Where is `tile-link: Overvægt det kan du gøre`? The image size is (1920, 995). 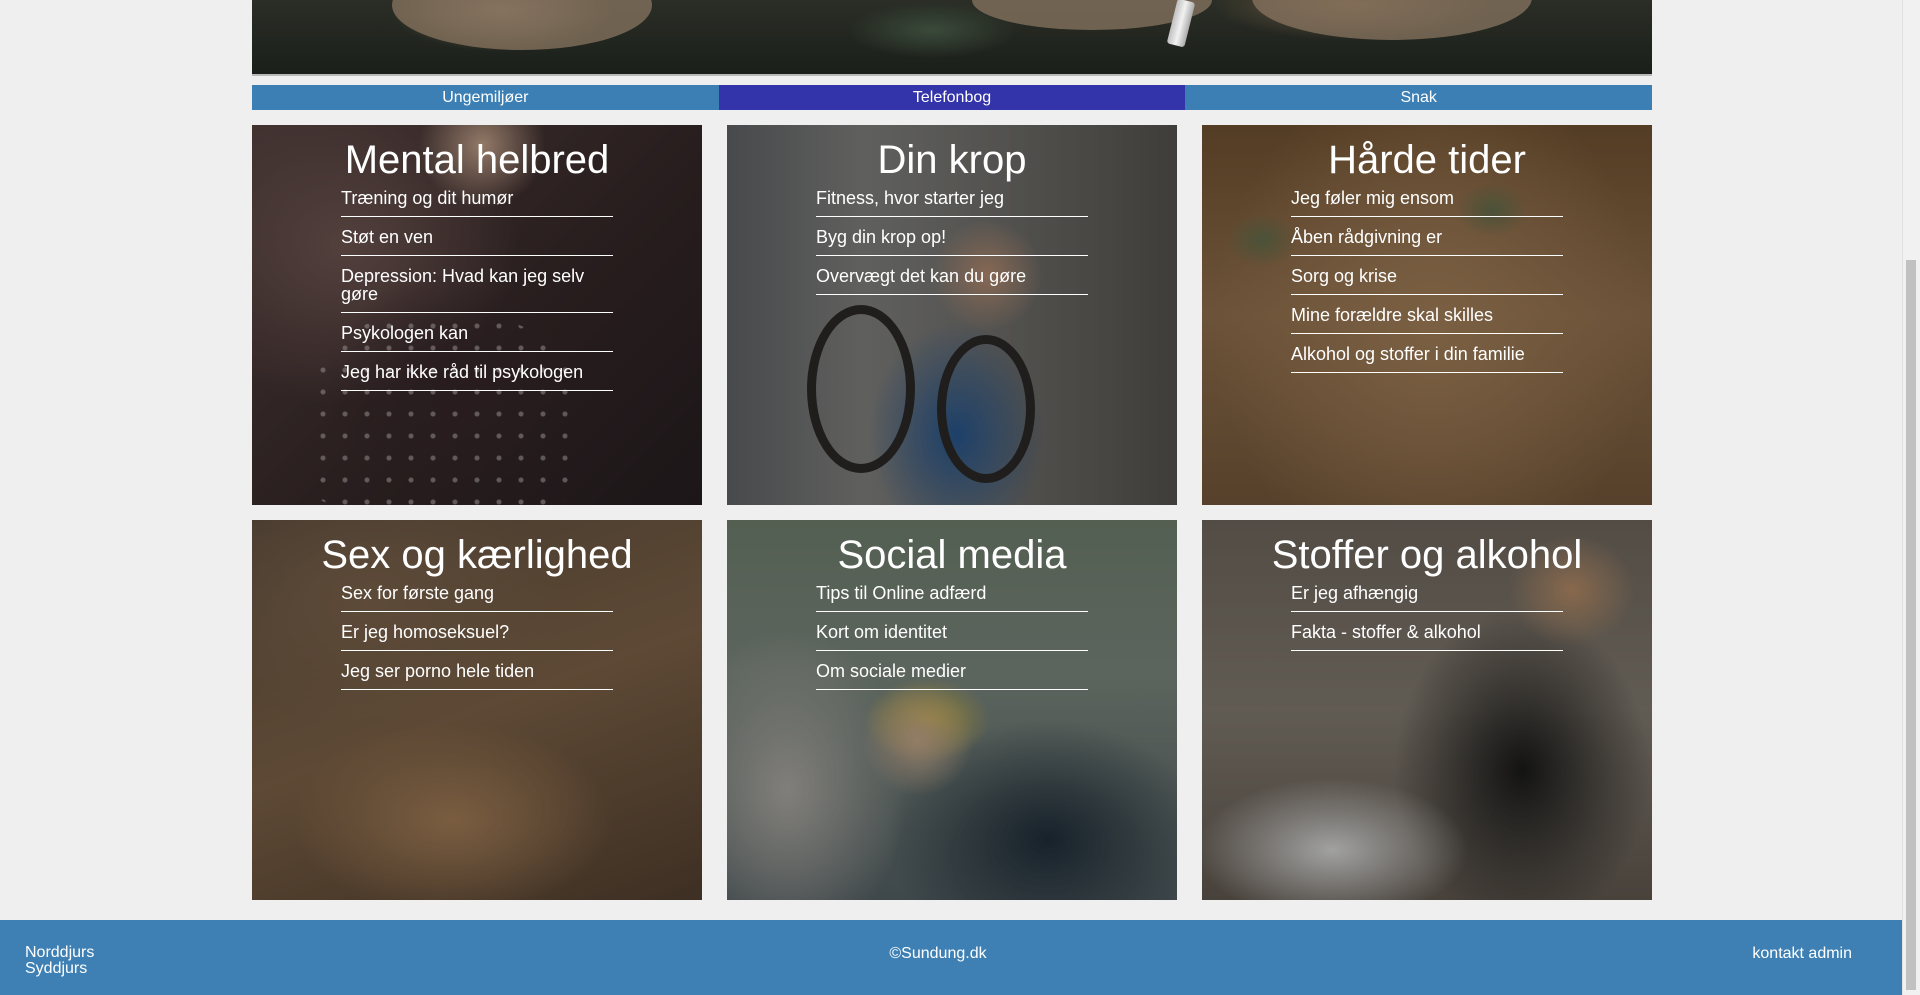
tile-link: Overvægt det kan du gøre is located at coordinates (952, 275).